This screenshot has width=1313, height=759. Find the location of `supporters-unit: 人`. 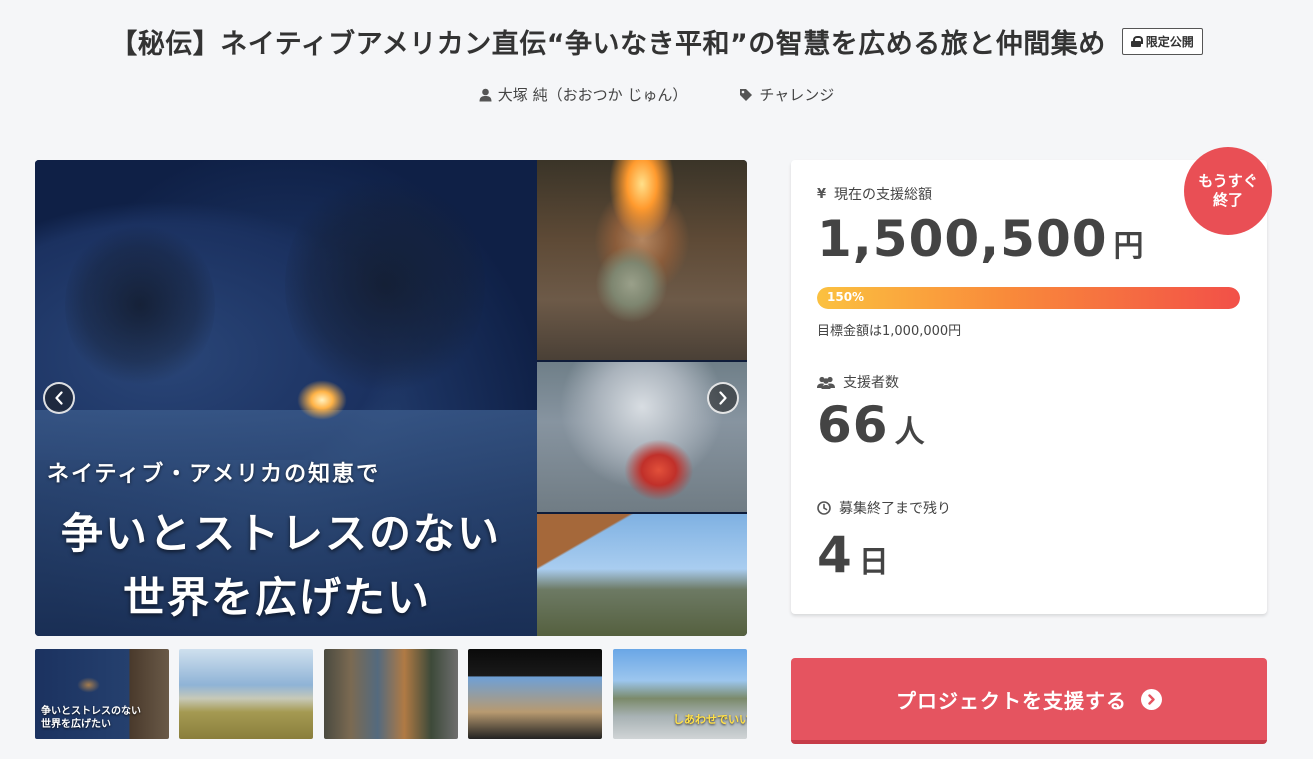

supporters-unit: 人 is located at coordinates (909, 432).